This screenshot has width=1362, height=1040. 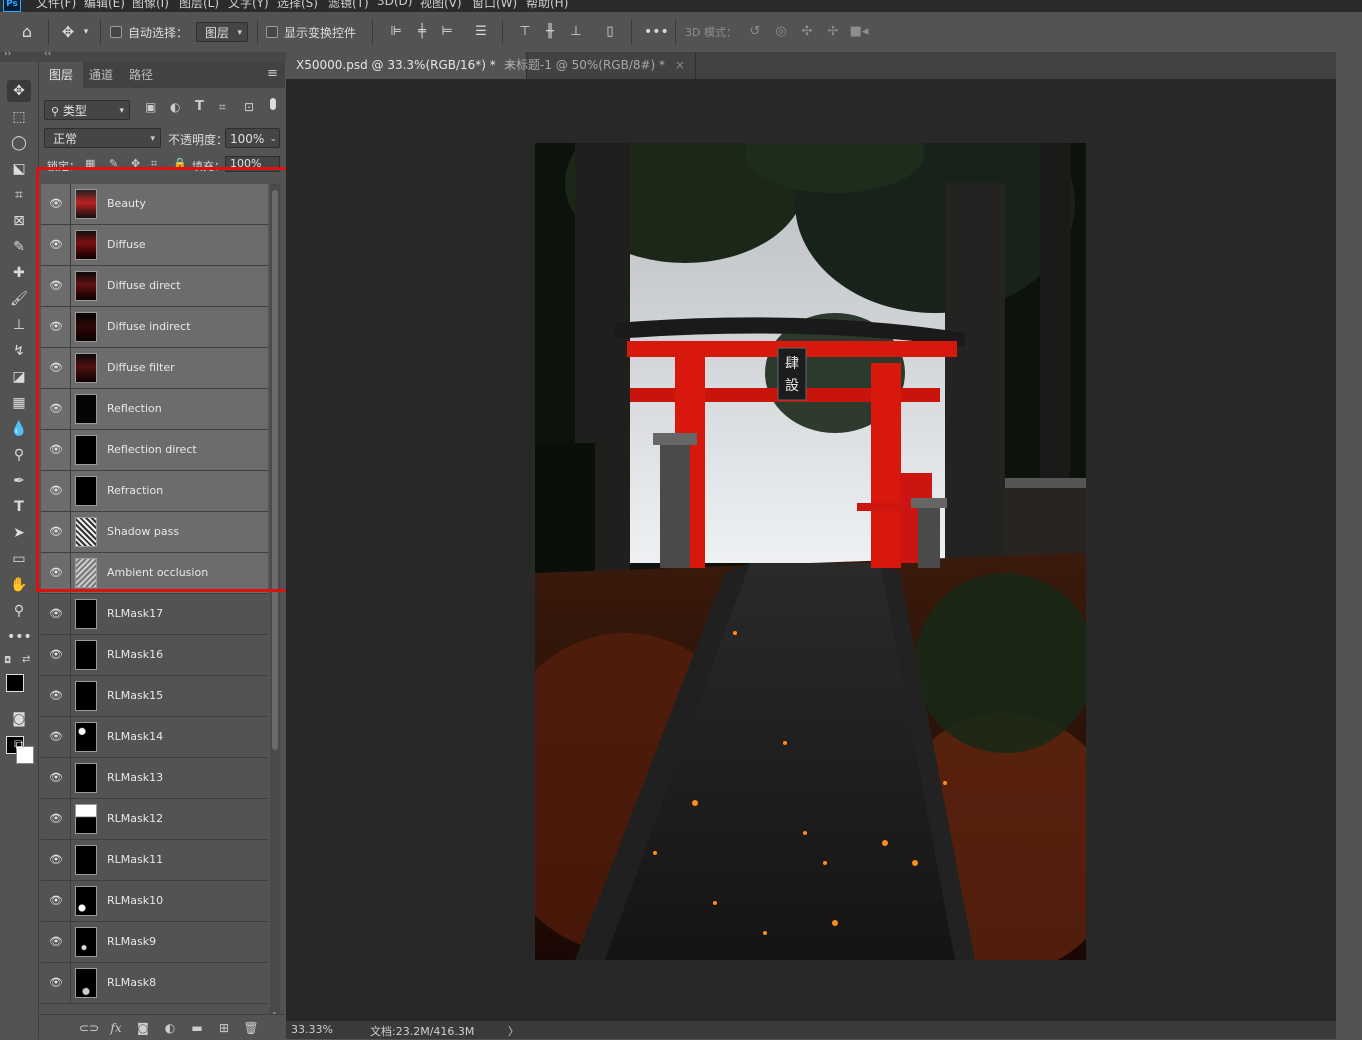 I want to click on fx-icon: fx, so click(x=116, y=1028).